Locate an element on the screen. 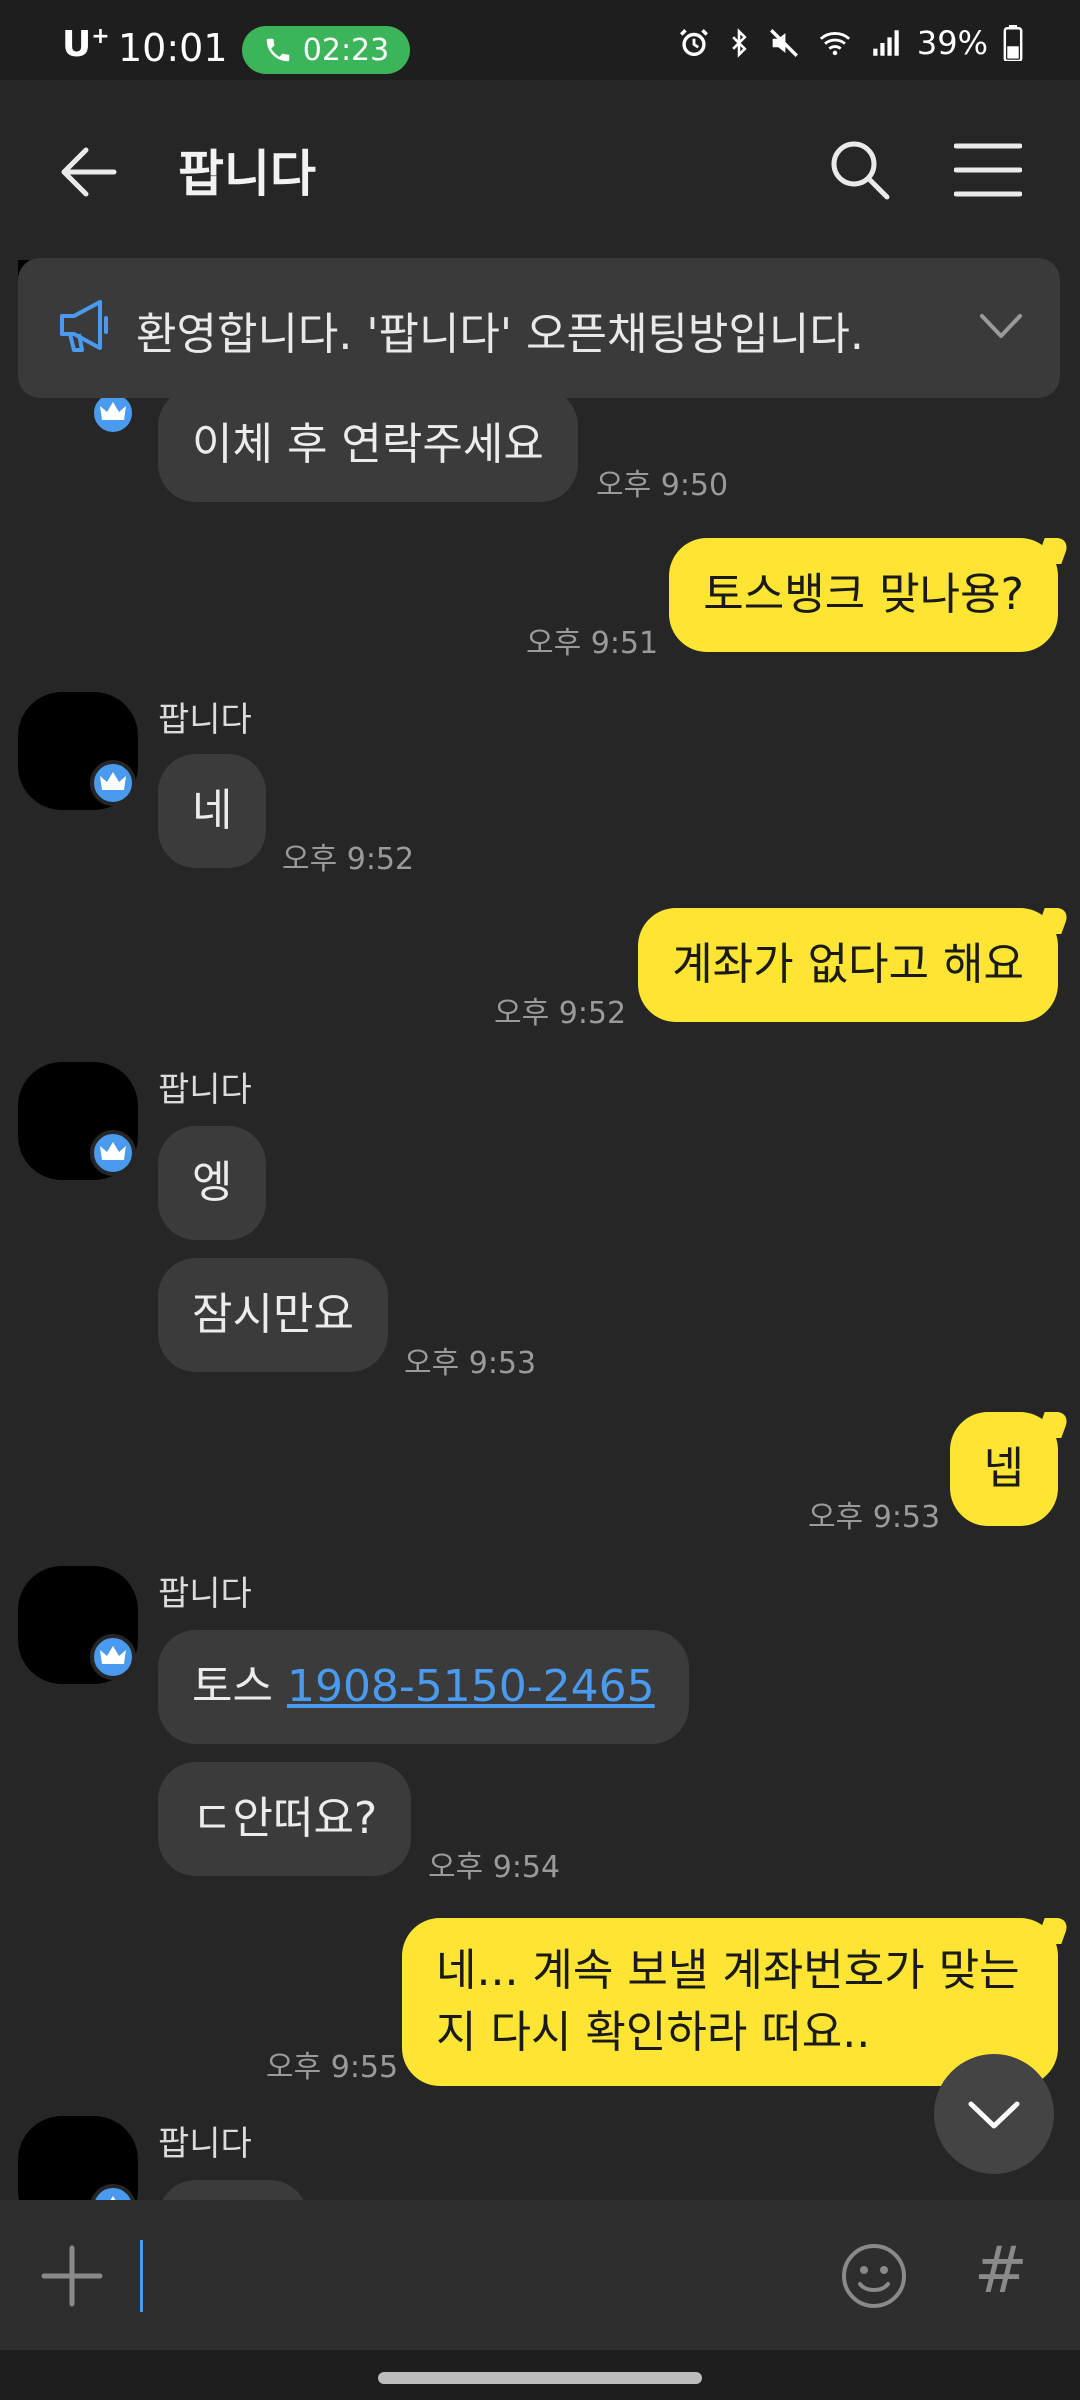 This screenshot has width=1080, height=2400. phone-icon is located at coordinates (278, 50).